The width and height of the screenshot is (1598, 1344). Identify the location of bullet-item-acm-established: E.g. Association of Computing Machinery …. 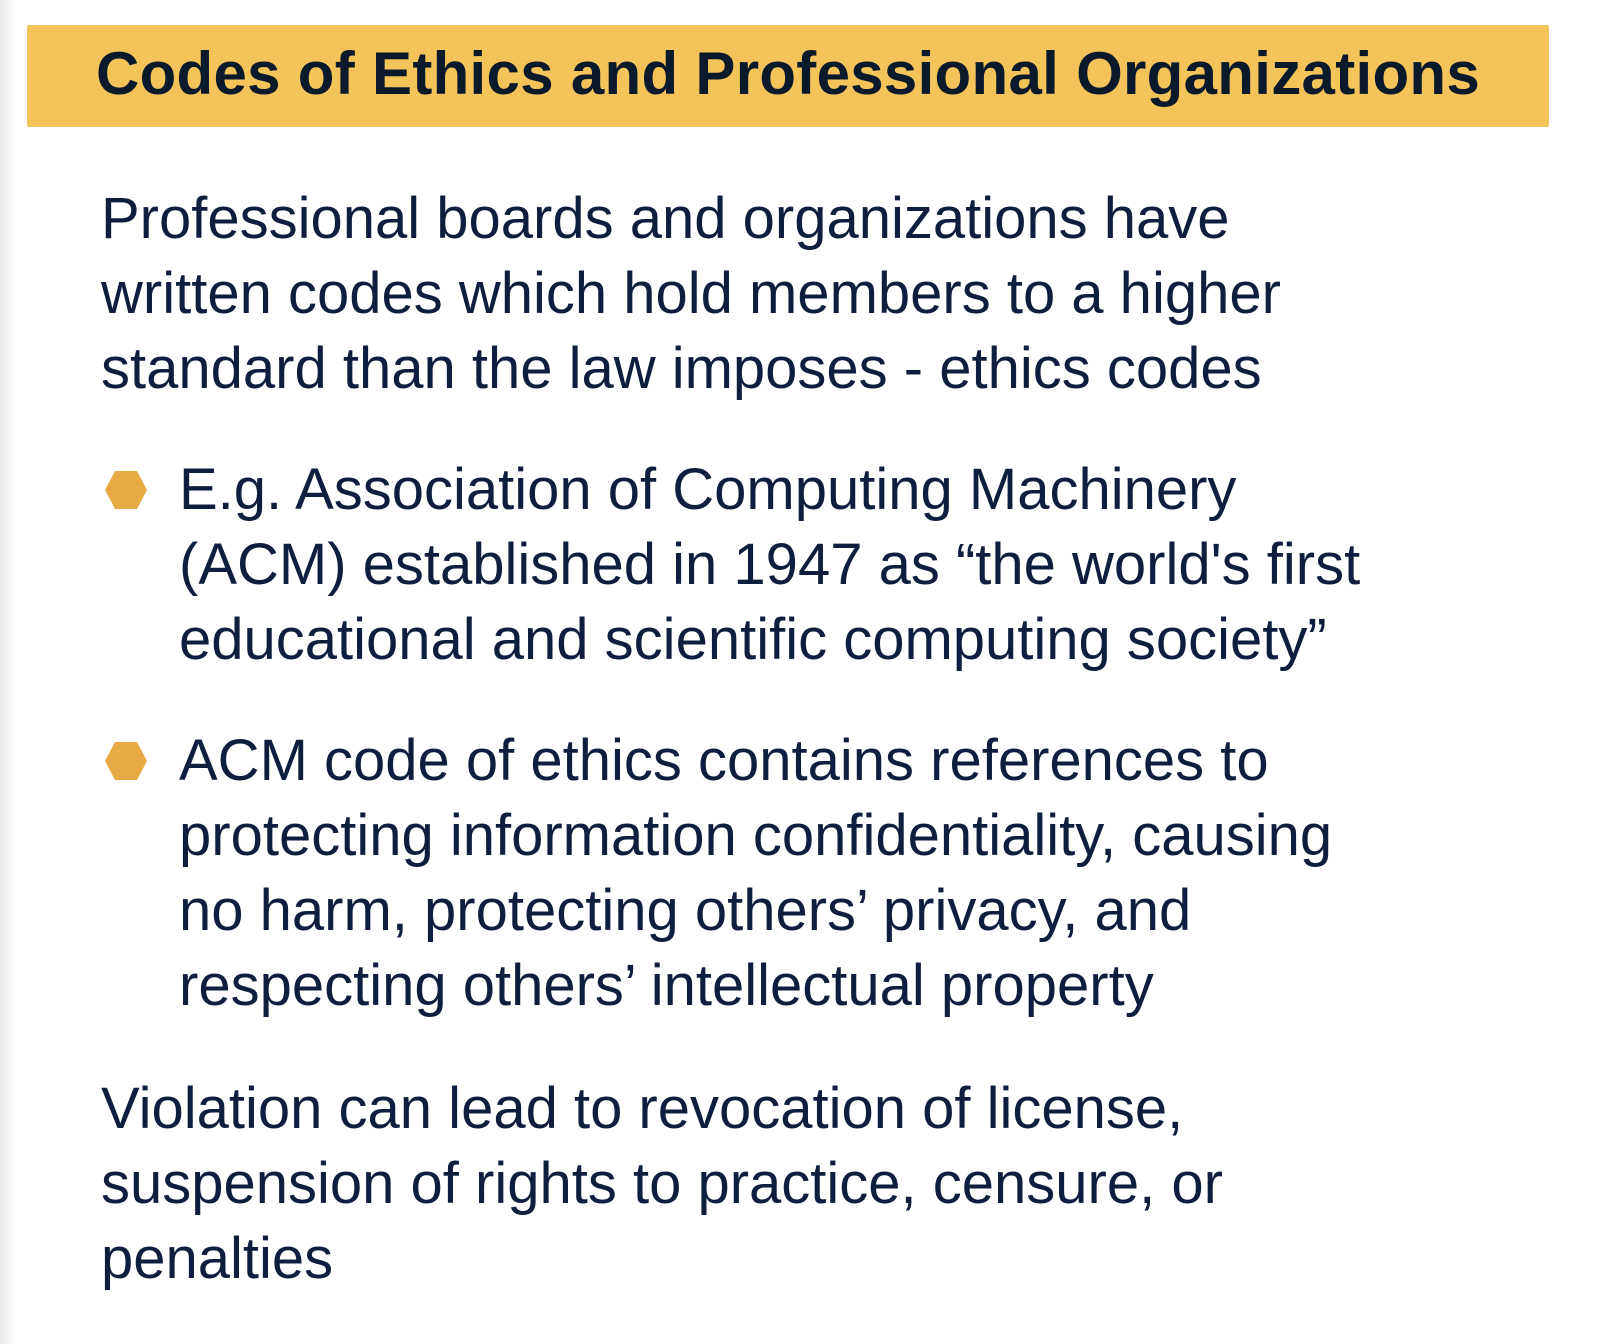
(874, 564).